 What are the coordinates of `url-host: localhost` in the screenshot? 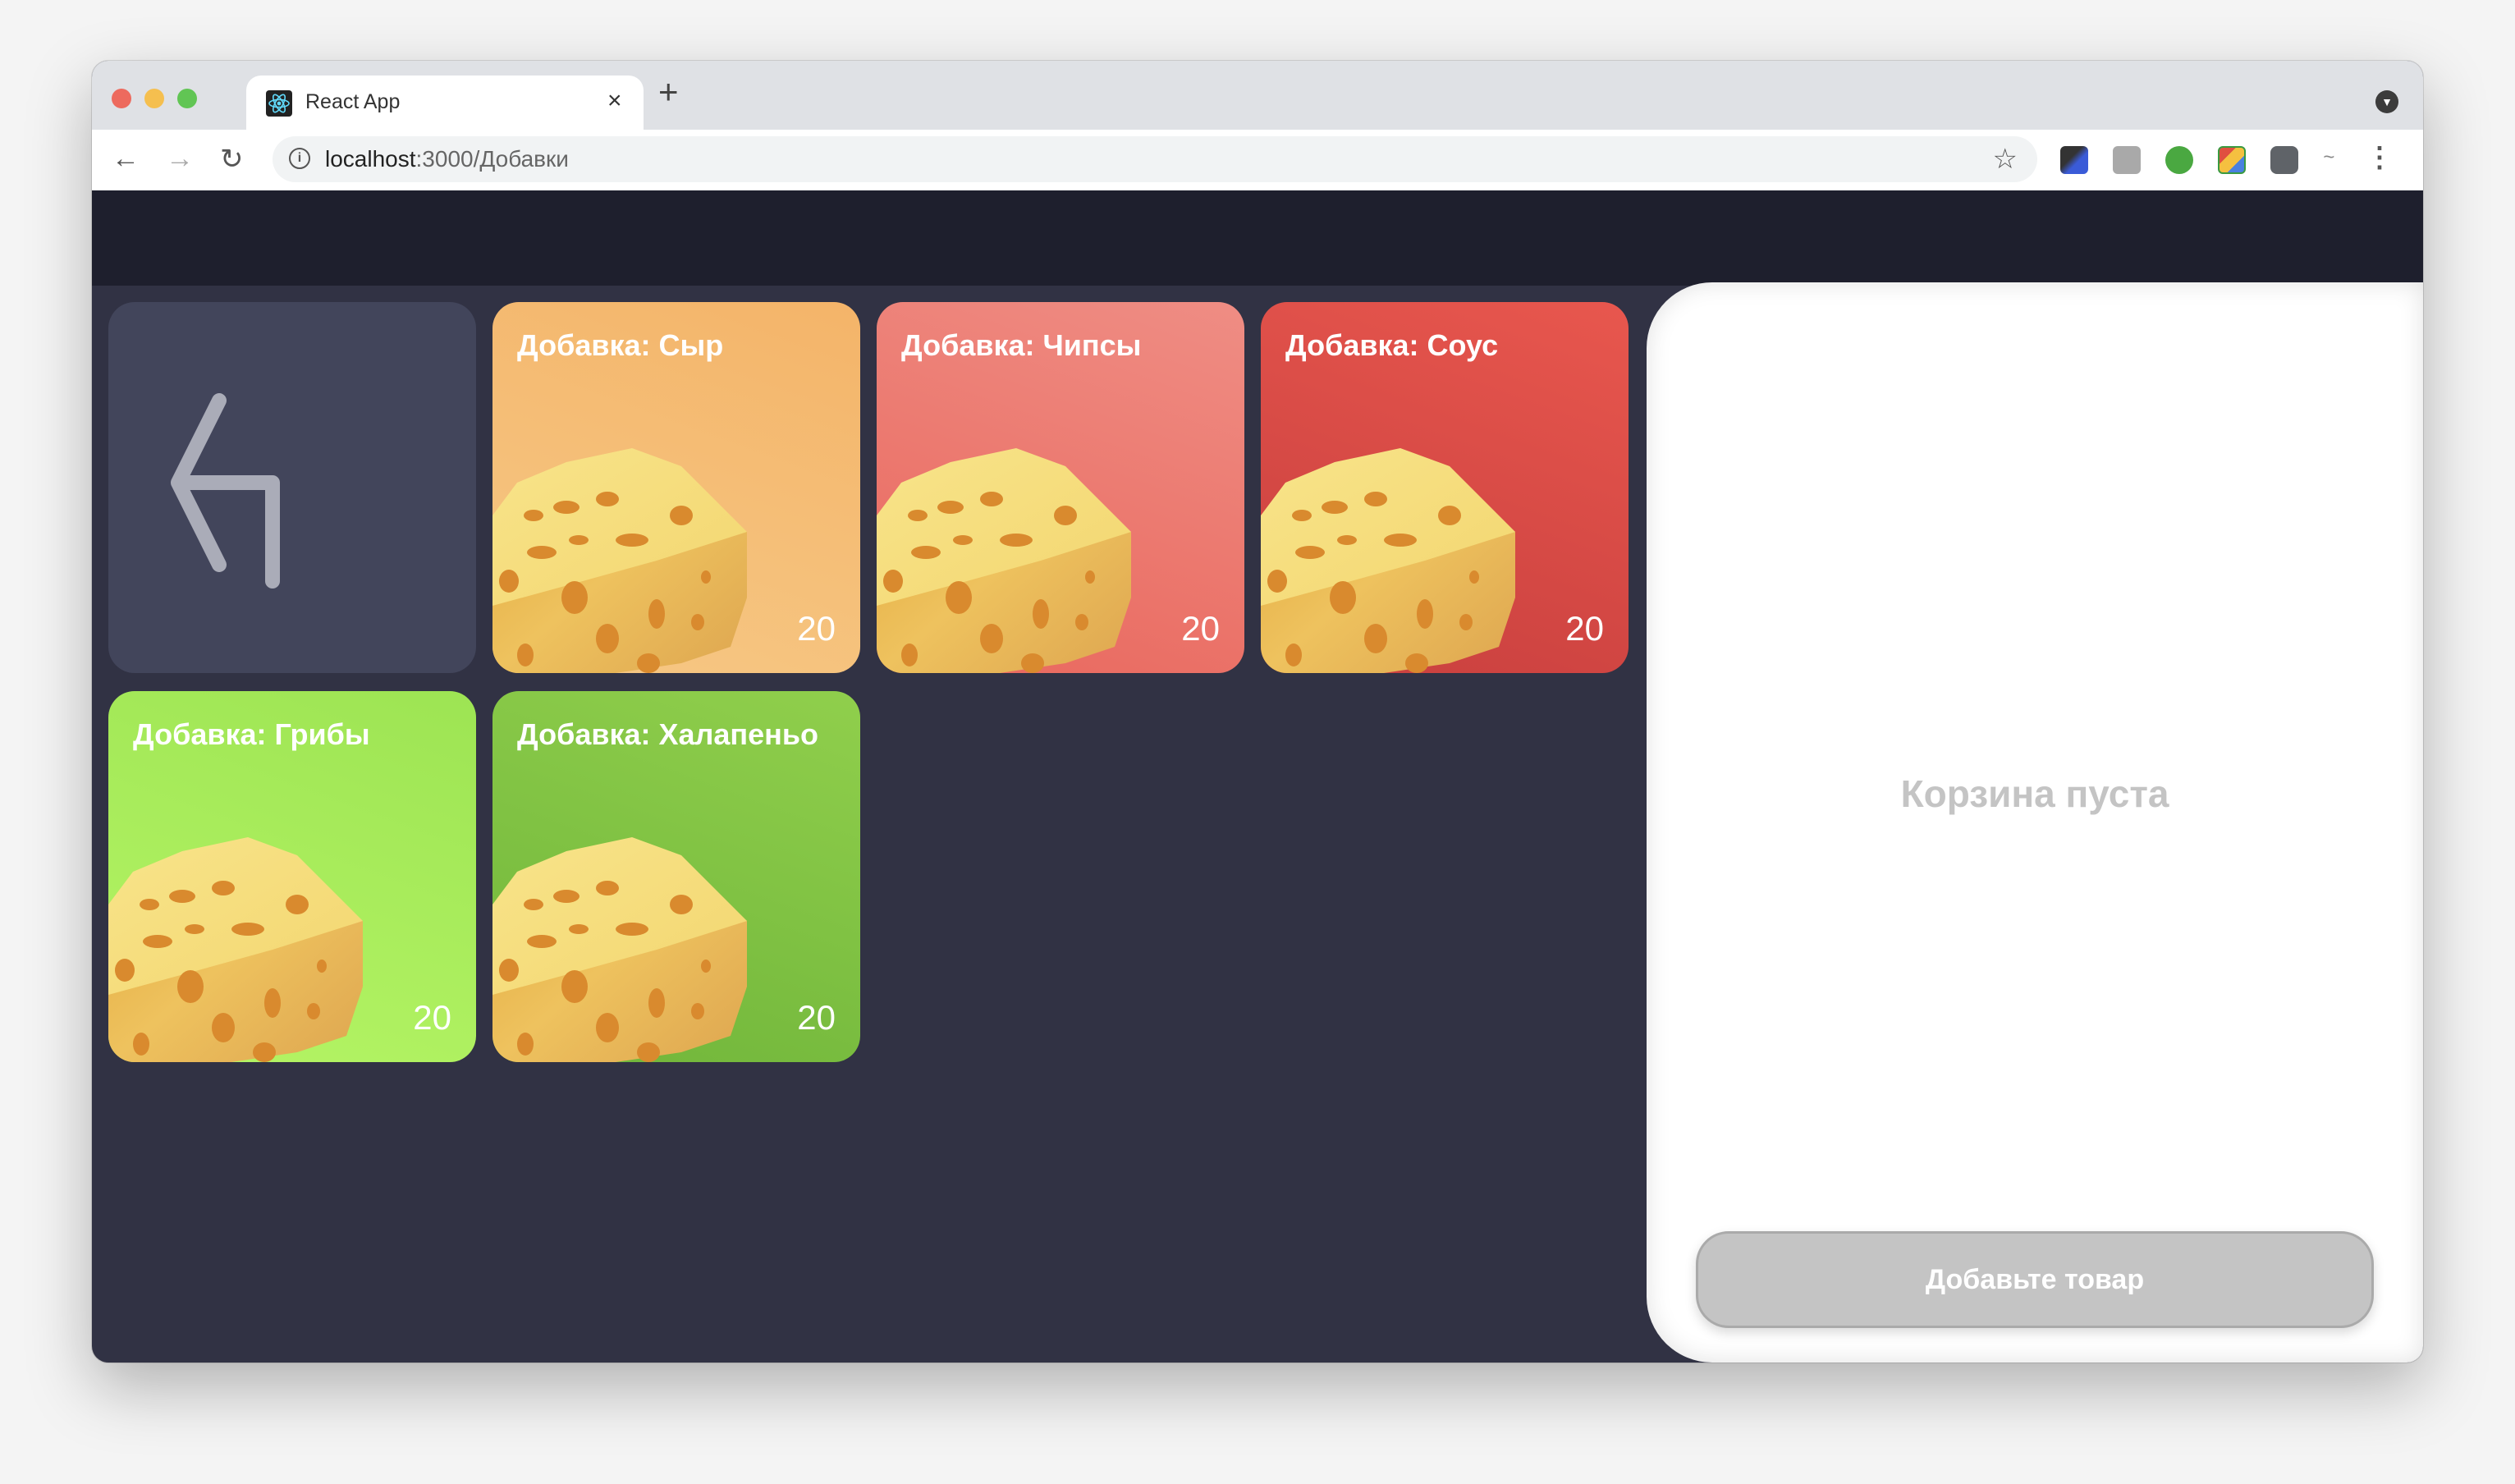 It's located at (371, 159).